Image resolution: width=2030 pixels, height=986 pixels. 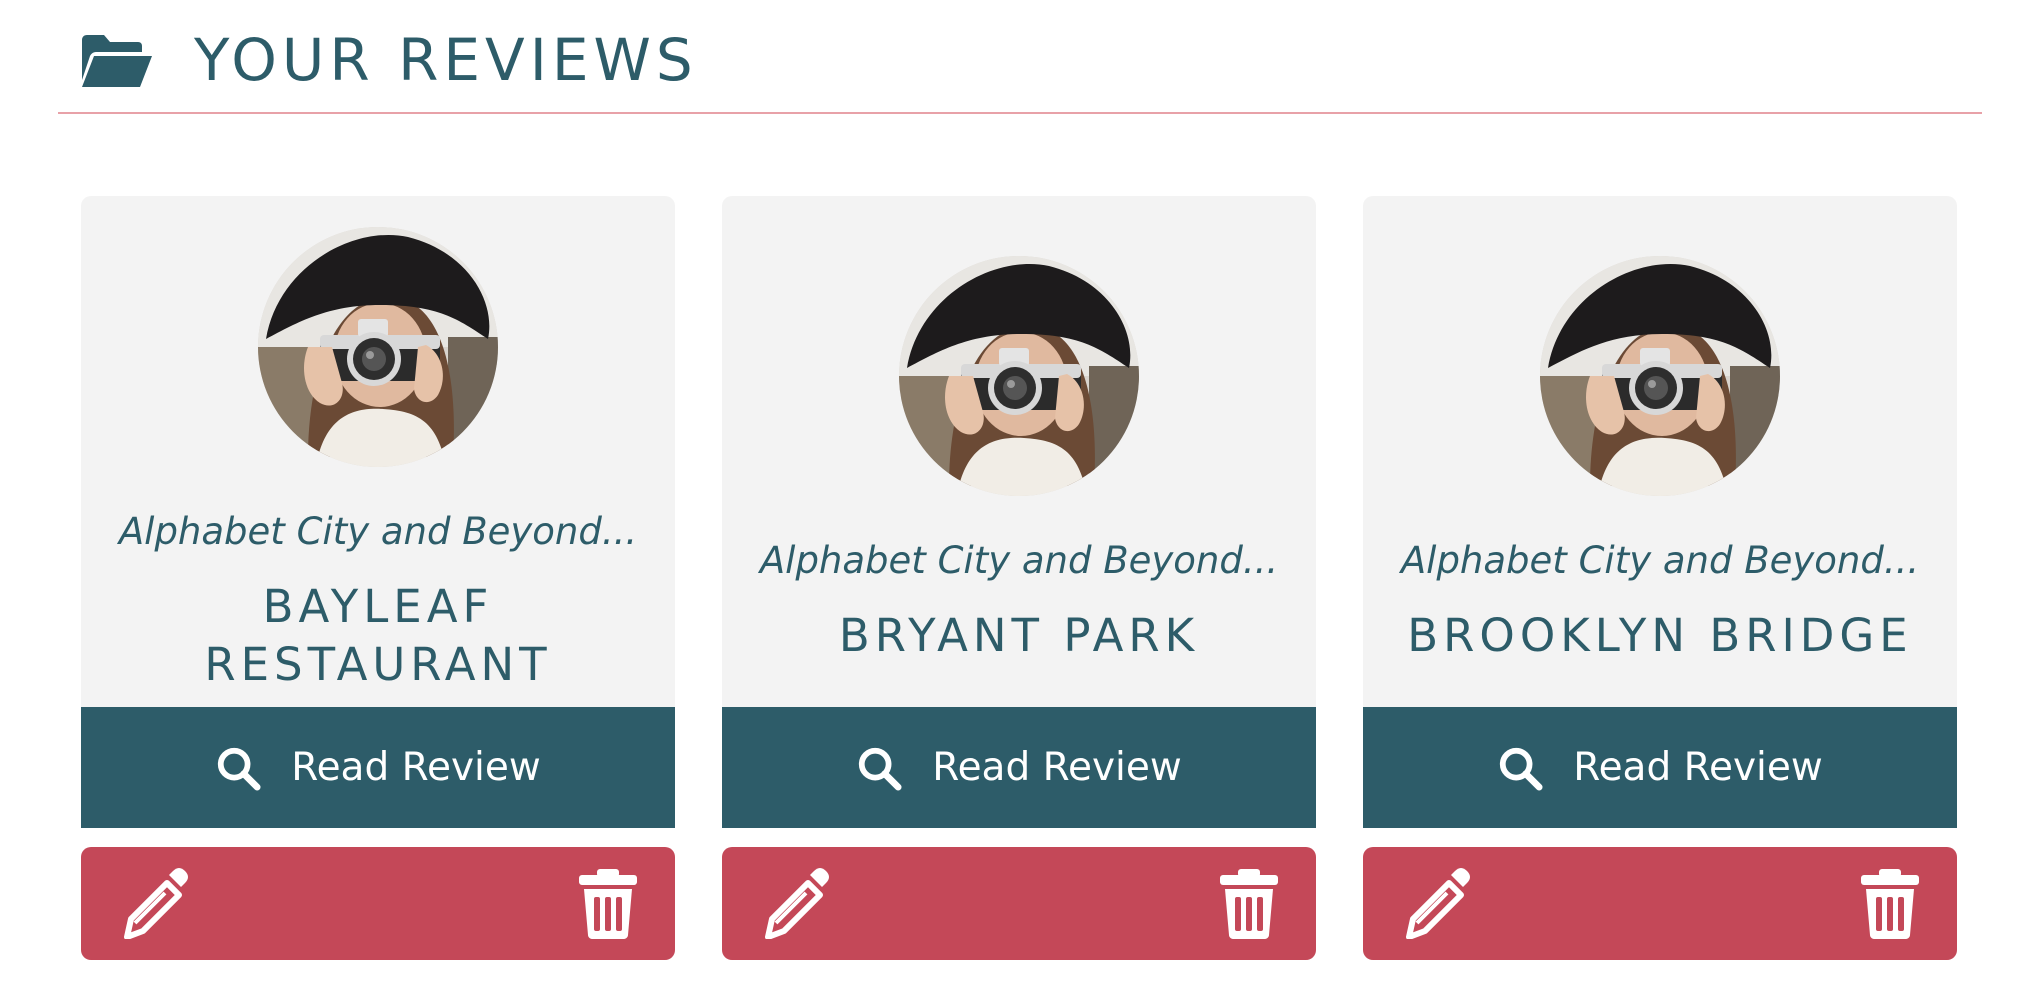 What do you see at coordinates (1020, 57) in the screenshot?
I see `section-header: YOUR REVIEWS` at bounding box center [1020, 57].